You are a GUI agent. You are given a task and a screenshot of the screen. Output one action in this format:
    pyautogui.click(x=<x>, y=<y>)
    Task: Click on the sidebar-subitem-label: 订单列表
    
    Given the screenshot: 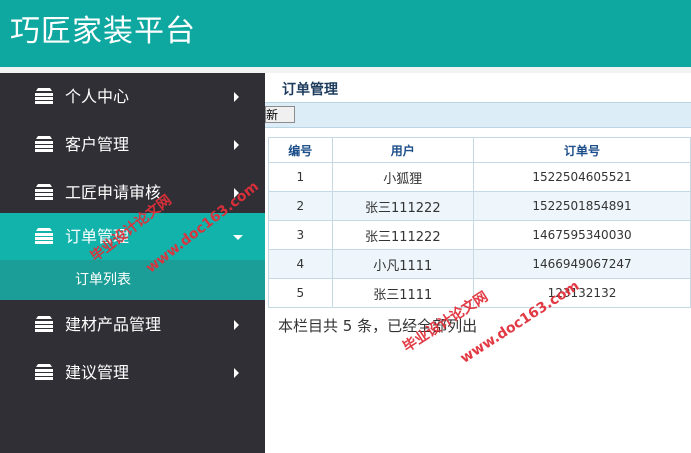 What is the action you would take?
    pyautogui.click(x=103, y=280)
    